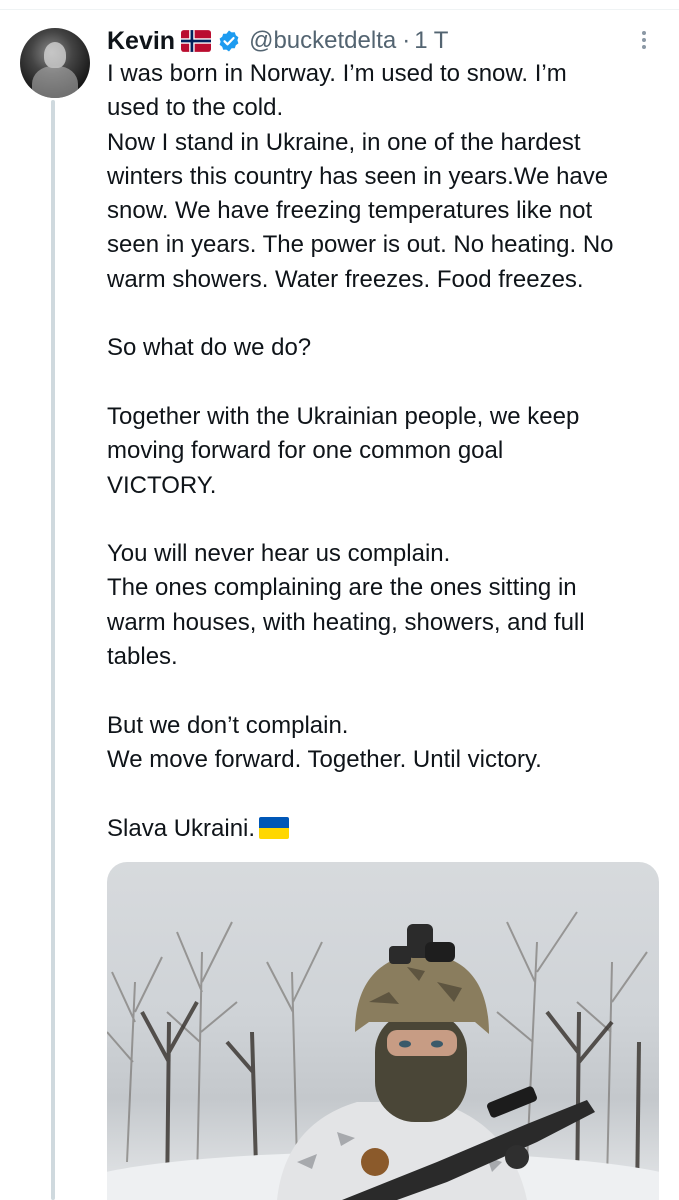 The image size is (679, 1200). What do you see at coordinates (339, 9) in the screenshot?
I see `top-divider` at bounding box center [339, 9].